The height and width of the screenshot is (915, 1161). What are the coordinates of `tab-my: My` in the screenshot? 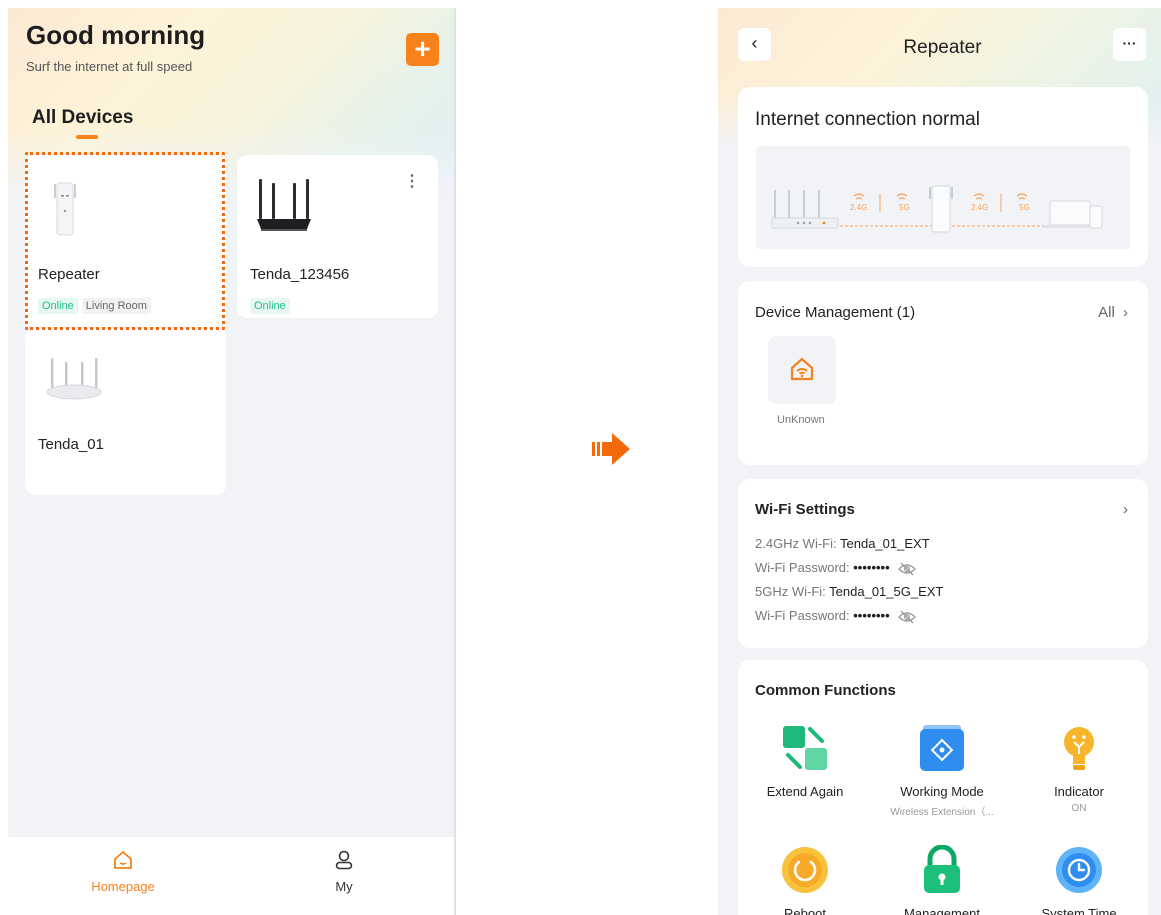 It's located at (344, 871).